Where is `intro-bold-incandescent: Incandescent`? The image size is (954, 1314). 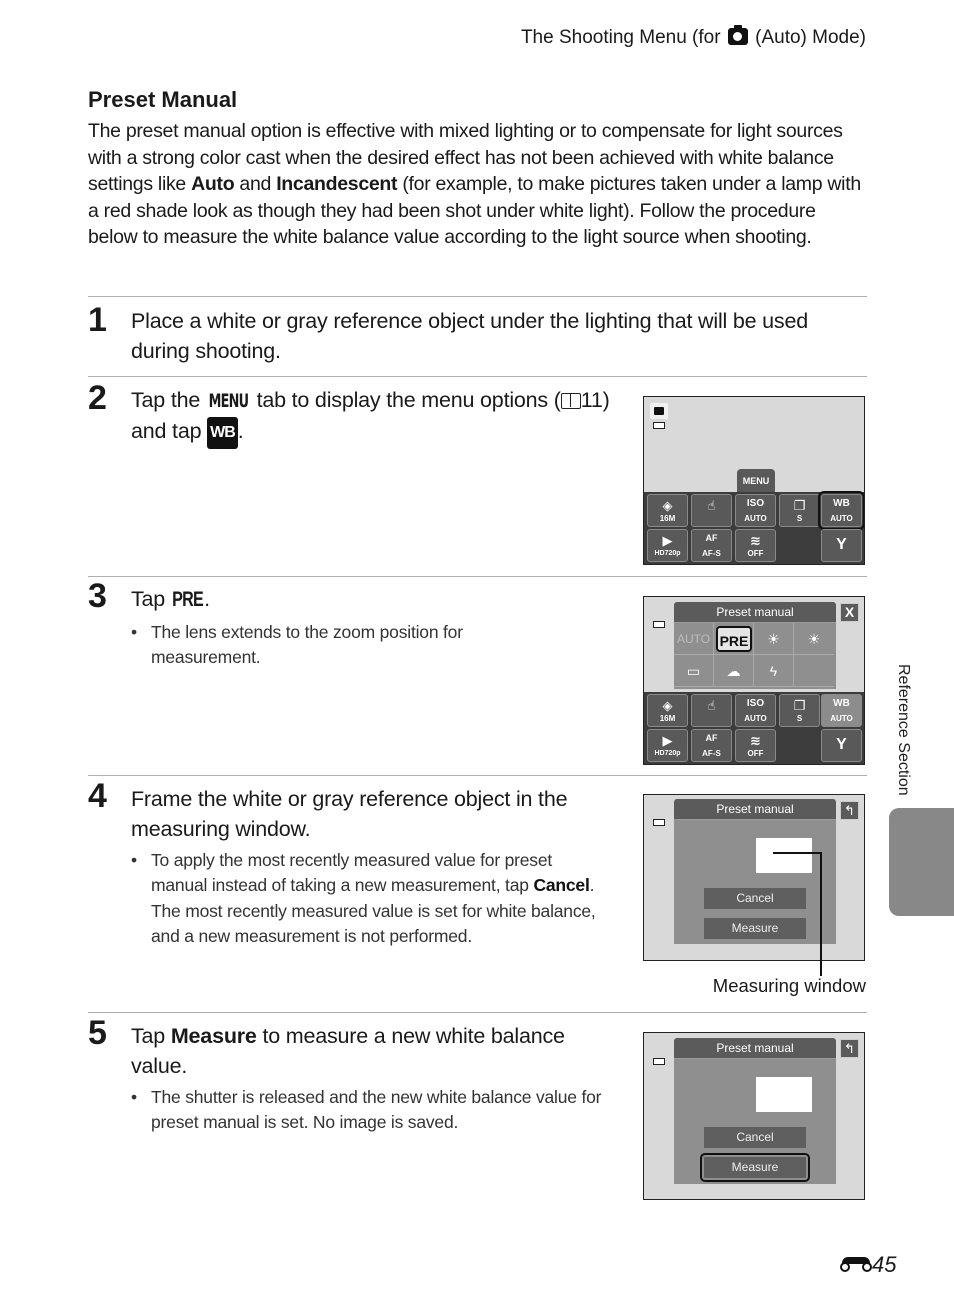
intro-bold-incandescent: Incandescent is located at coordinates (337, 184).